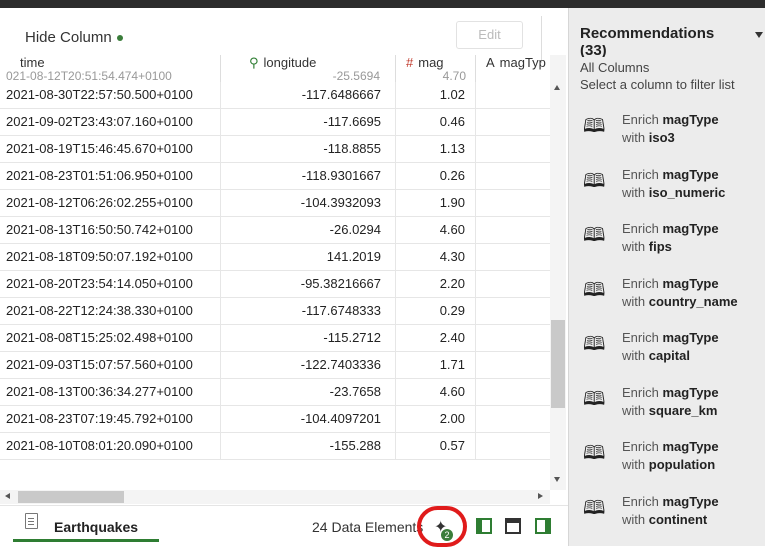  I want to click on scroll-up-icon, so click(557, 87).